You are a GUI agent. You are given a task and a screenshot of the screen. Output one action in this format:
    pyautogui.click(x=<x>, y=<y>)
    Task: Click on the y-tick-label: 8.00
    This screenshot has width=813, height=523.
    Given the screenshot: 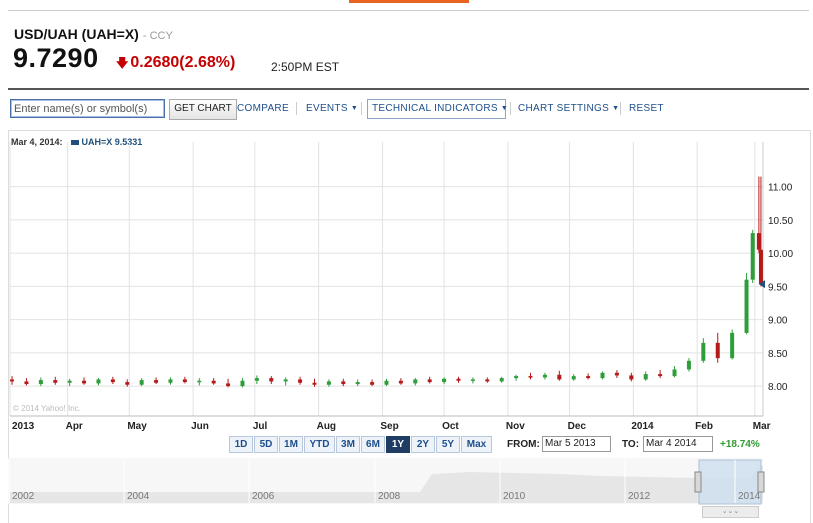 What is the action you would take?
    pyautogui.click(x=778, y=387)
    